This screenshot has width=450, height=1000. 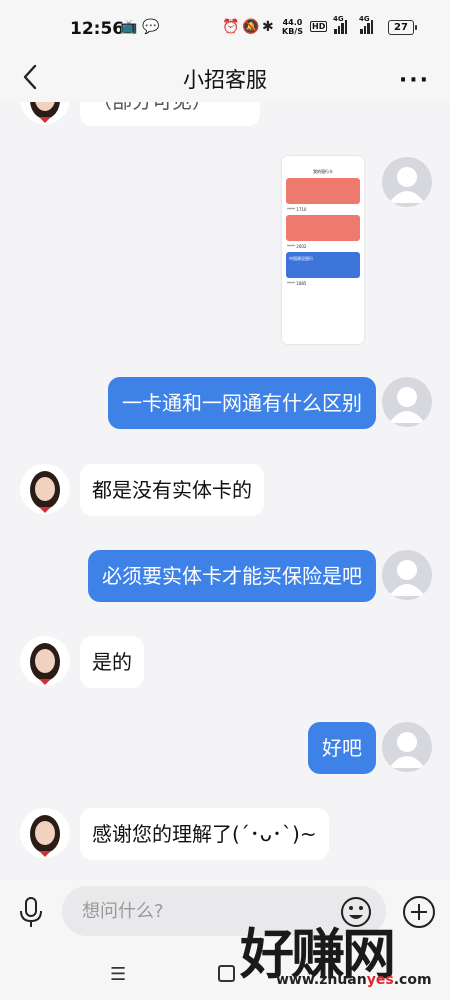 What do you see at coordinates (204, 834) in the screenshot?
I see `message-bubble-agent: 感谢您的理解了(´･ᴗ･`)~` at bounding box center [204, 834].